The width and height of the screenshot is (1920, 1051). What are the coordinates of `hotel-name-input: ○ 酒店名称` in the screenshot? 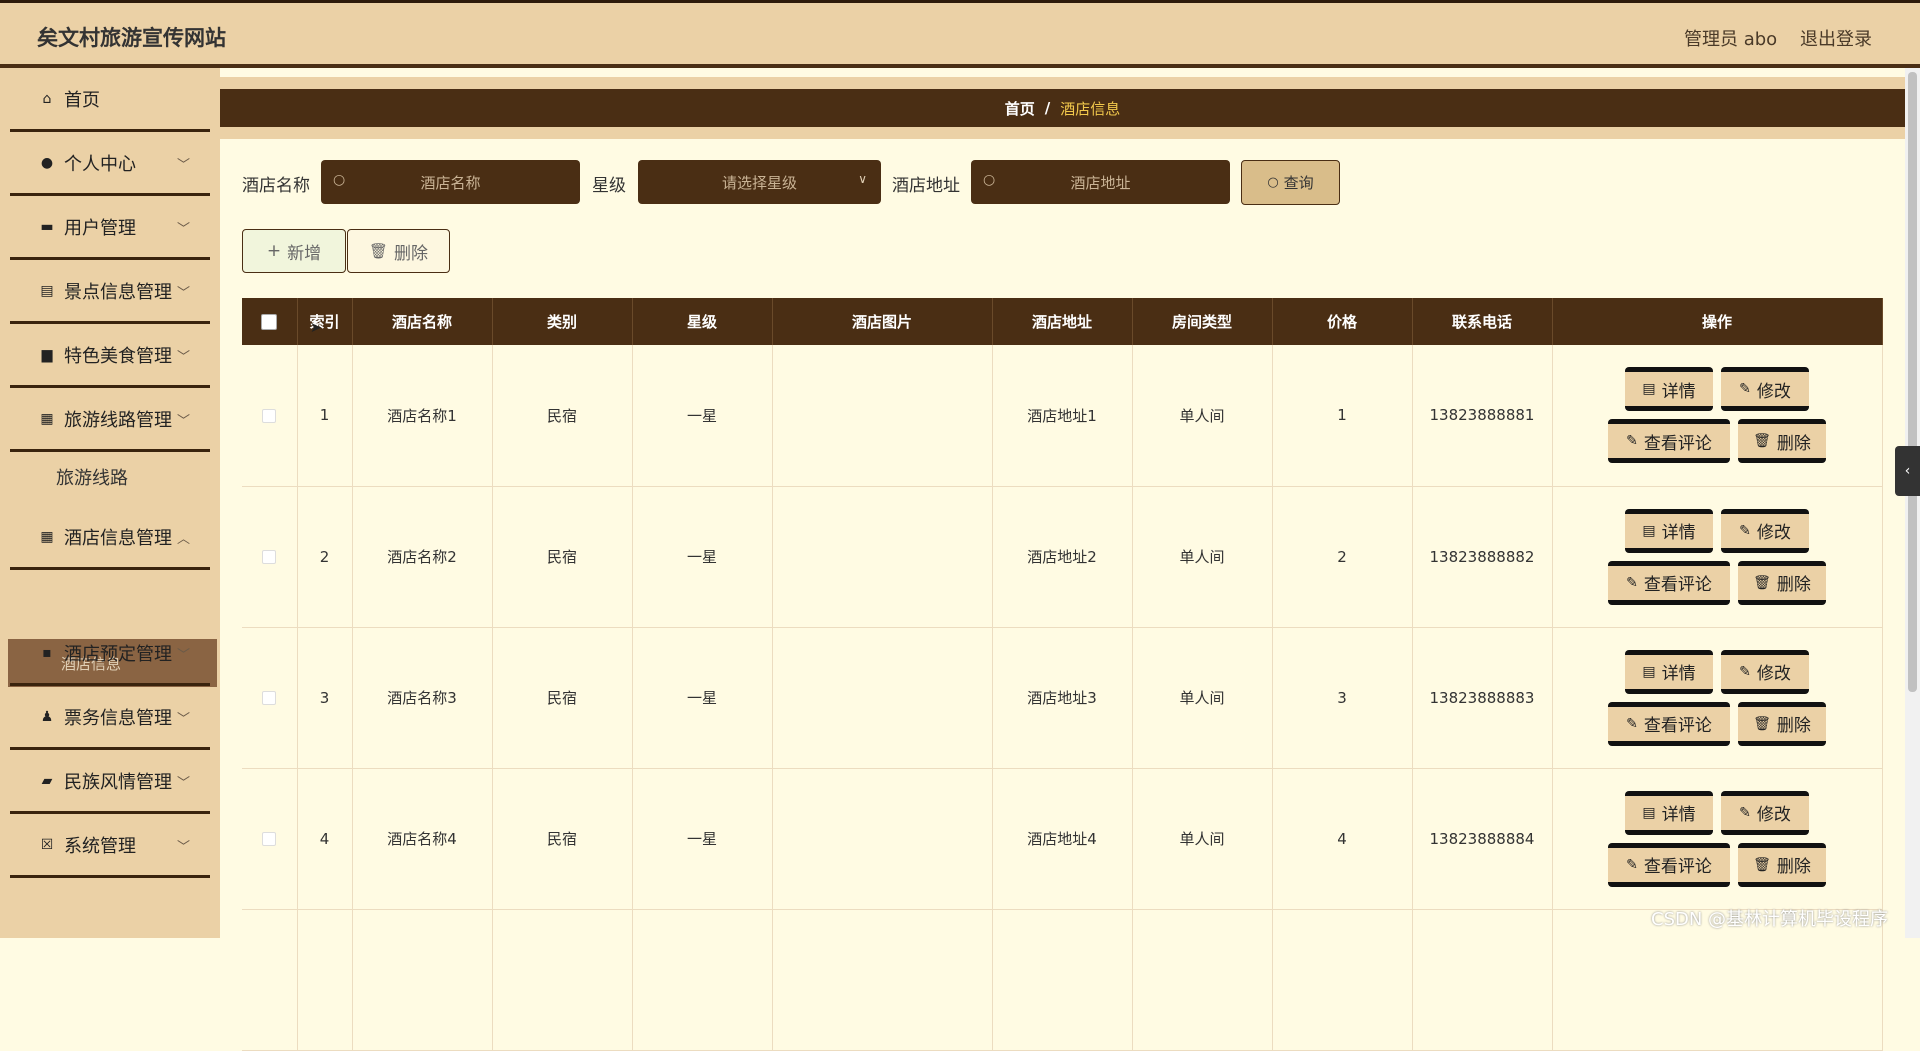 It's located at (450, 182).